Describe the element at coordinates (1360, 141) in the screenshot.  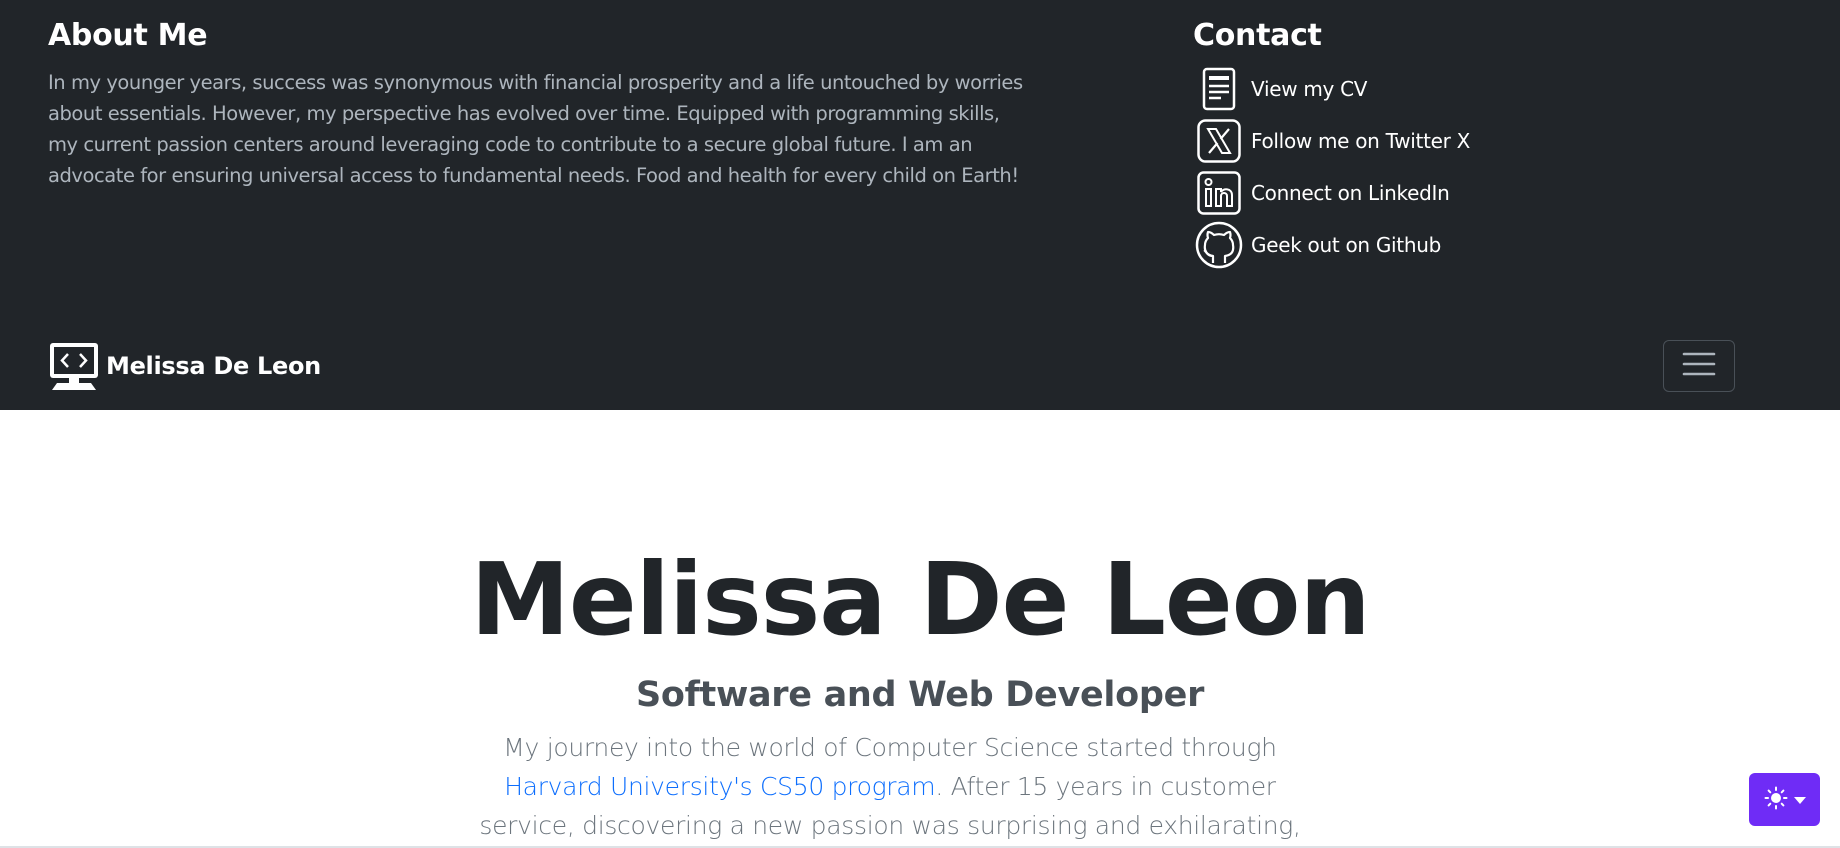
I see `contact-label-twitter: Follow me on Twitter X` at that location.